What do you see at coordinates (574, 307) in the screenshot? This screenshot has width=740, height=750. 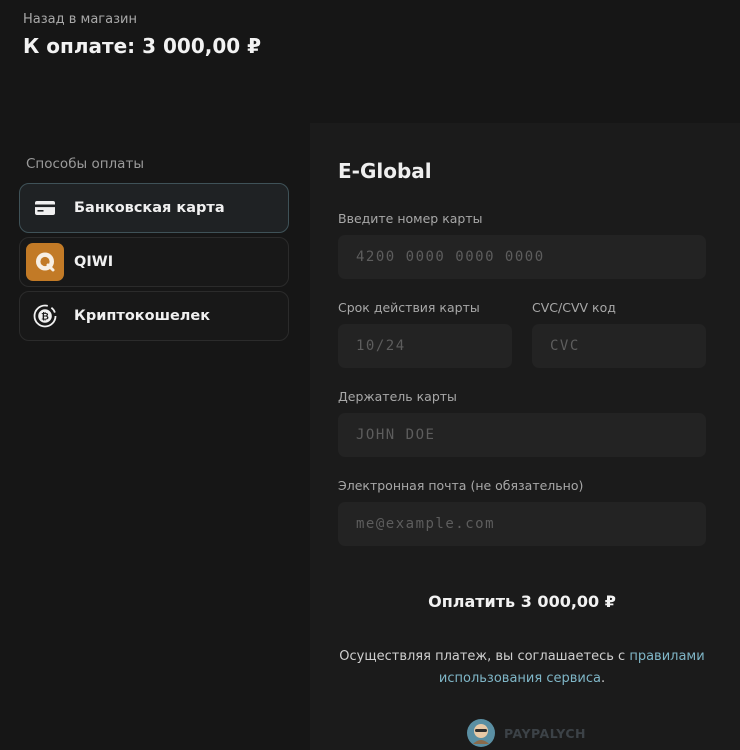 I see `cvc-label: CVC/CVV код` at bounding box center [574, 307].